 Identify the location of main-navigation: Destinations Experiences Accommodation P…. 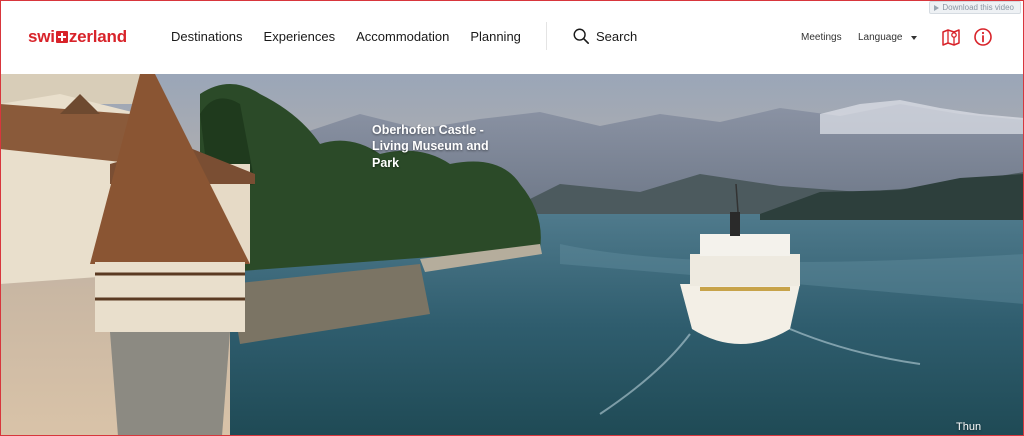
(346, 36).